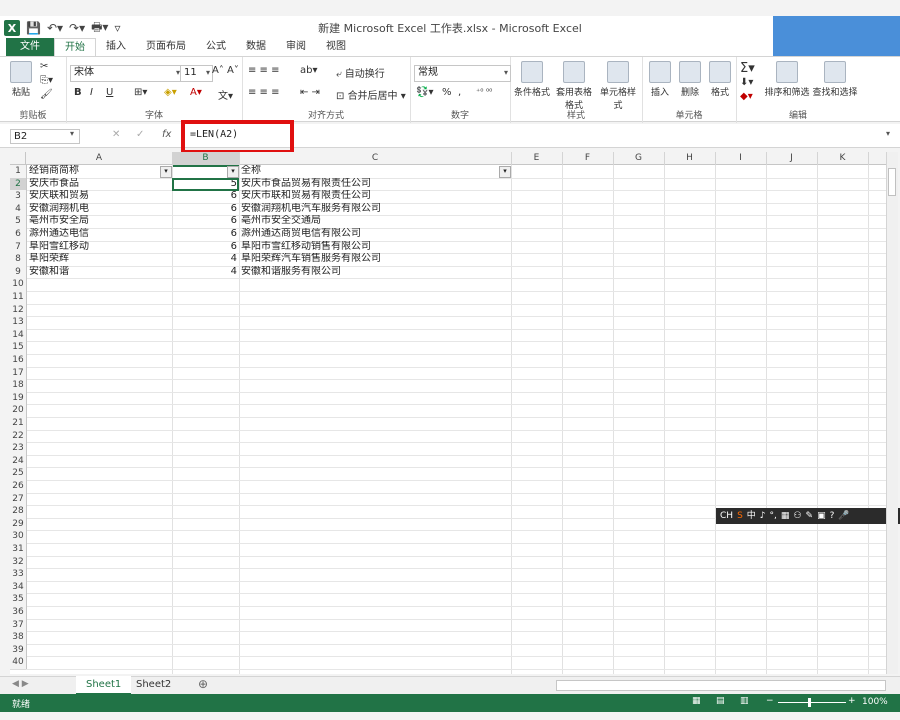 This screenshot has width=900, height=720. Describe the element at coordinates (360, 72) in the screenshot. I see `wrap-text-button: ⤶ 自动换行` at that location.